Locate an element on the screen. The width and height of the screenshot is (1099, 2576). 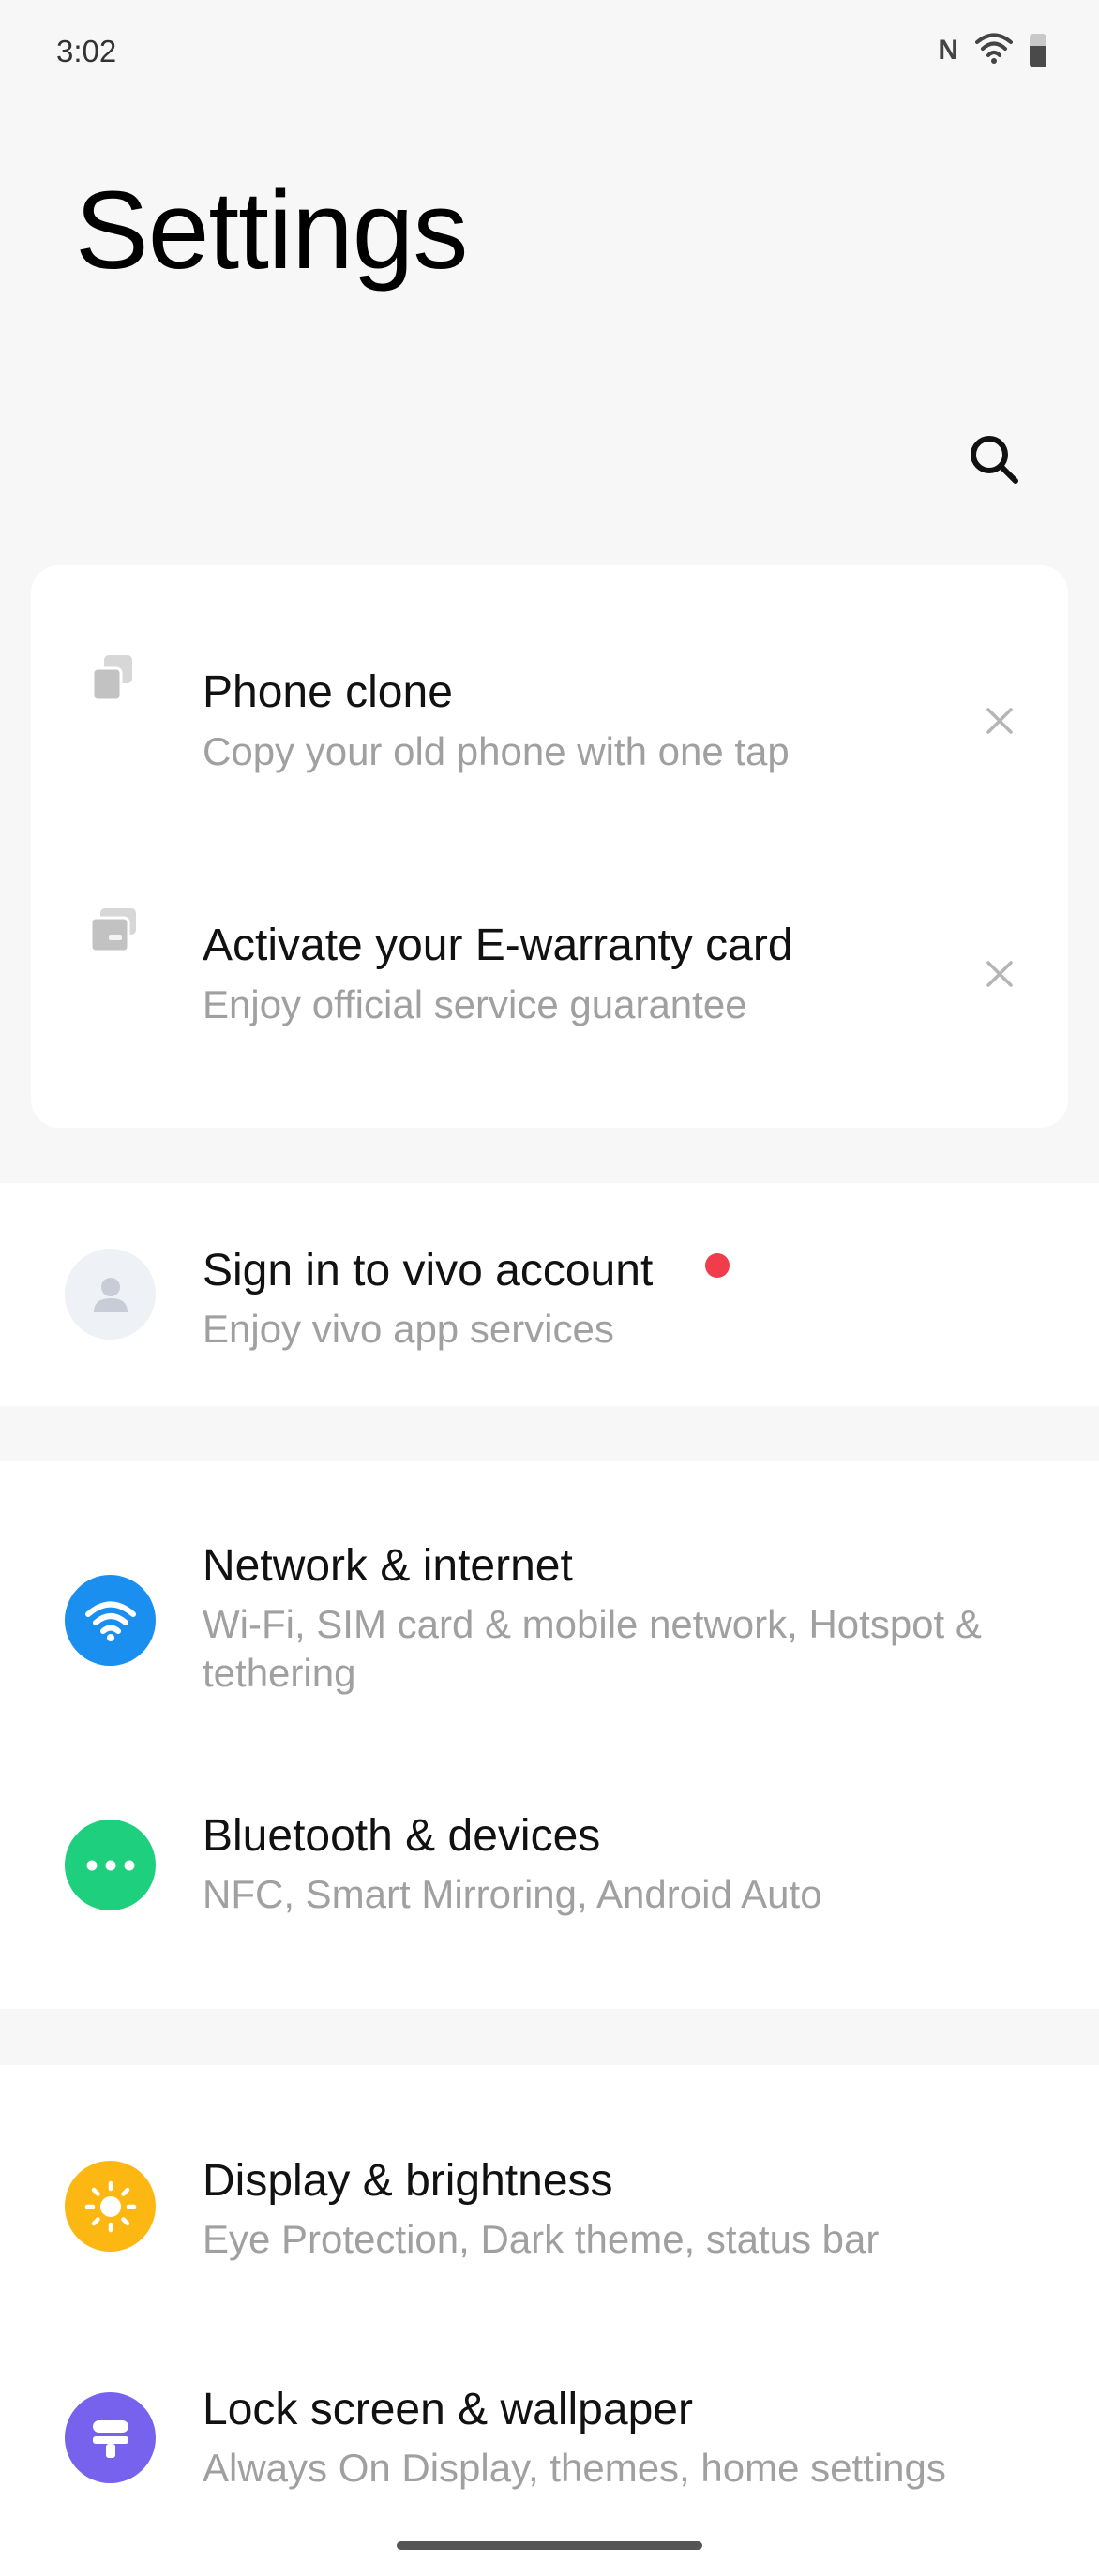
sun-icon is located at coordinates (110, 2206).